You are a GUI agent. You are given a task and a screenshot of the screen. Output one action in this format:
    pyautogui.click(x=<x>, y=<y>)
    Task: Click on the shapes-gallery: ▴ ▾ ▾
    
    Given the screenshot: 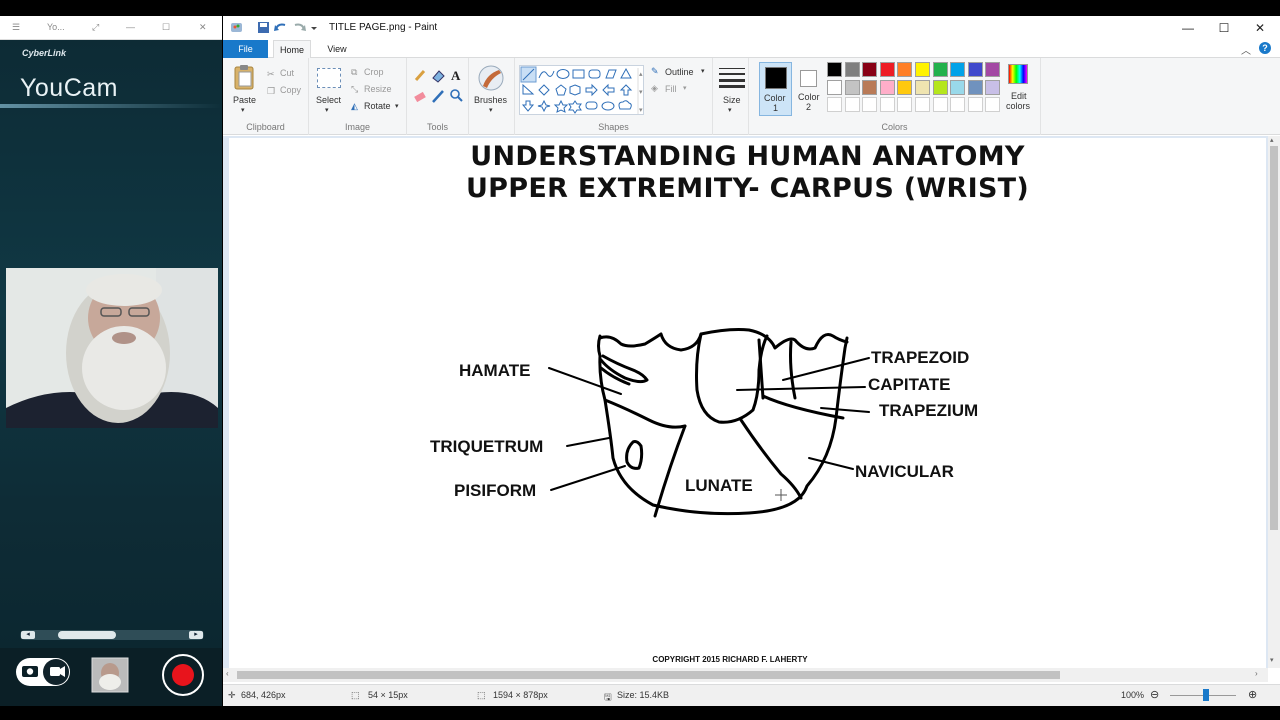 What is the action you would take?
    pyautogui.click(x=581, y=90)
    